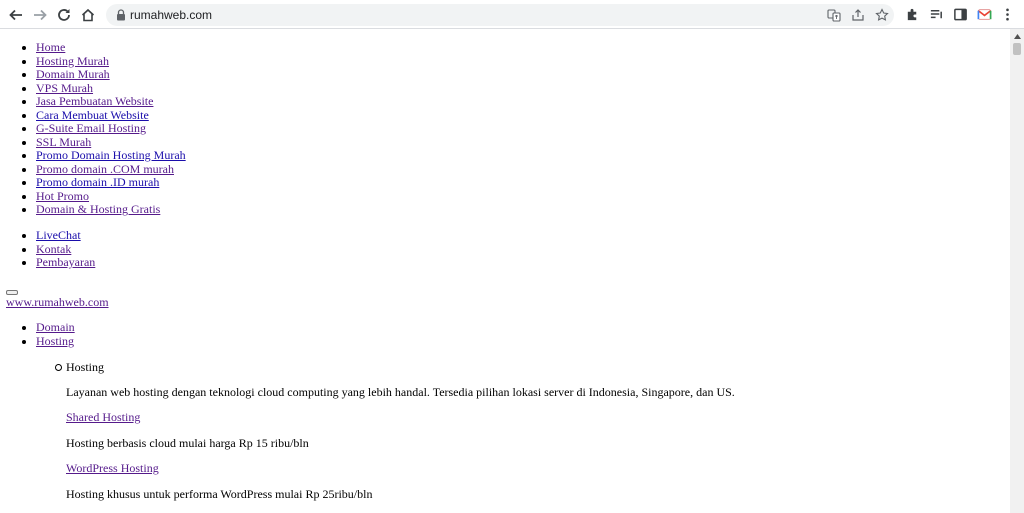  Describe the element at coordinates (336, 47) in the screenshot. I see `nav-item: Home` at that location.